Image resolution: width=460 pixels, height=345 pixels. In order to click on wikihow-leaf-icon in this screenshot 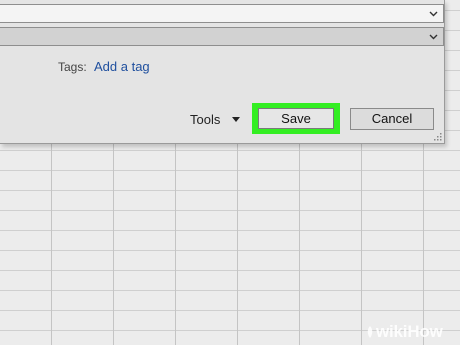, I will do `click(370, 332)`.